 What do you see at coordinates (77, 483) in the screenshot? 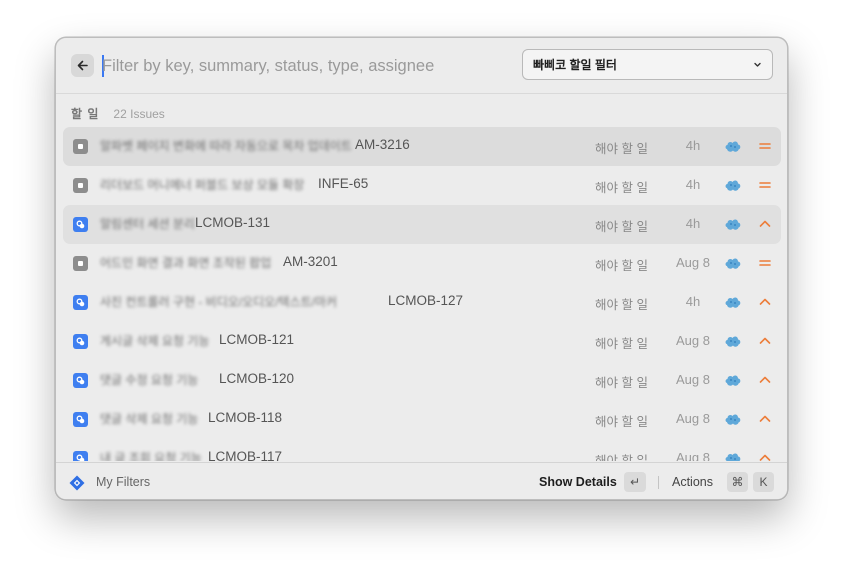
I see `jira-logo-icon` at bounding box center [77, 483].